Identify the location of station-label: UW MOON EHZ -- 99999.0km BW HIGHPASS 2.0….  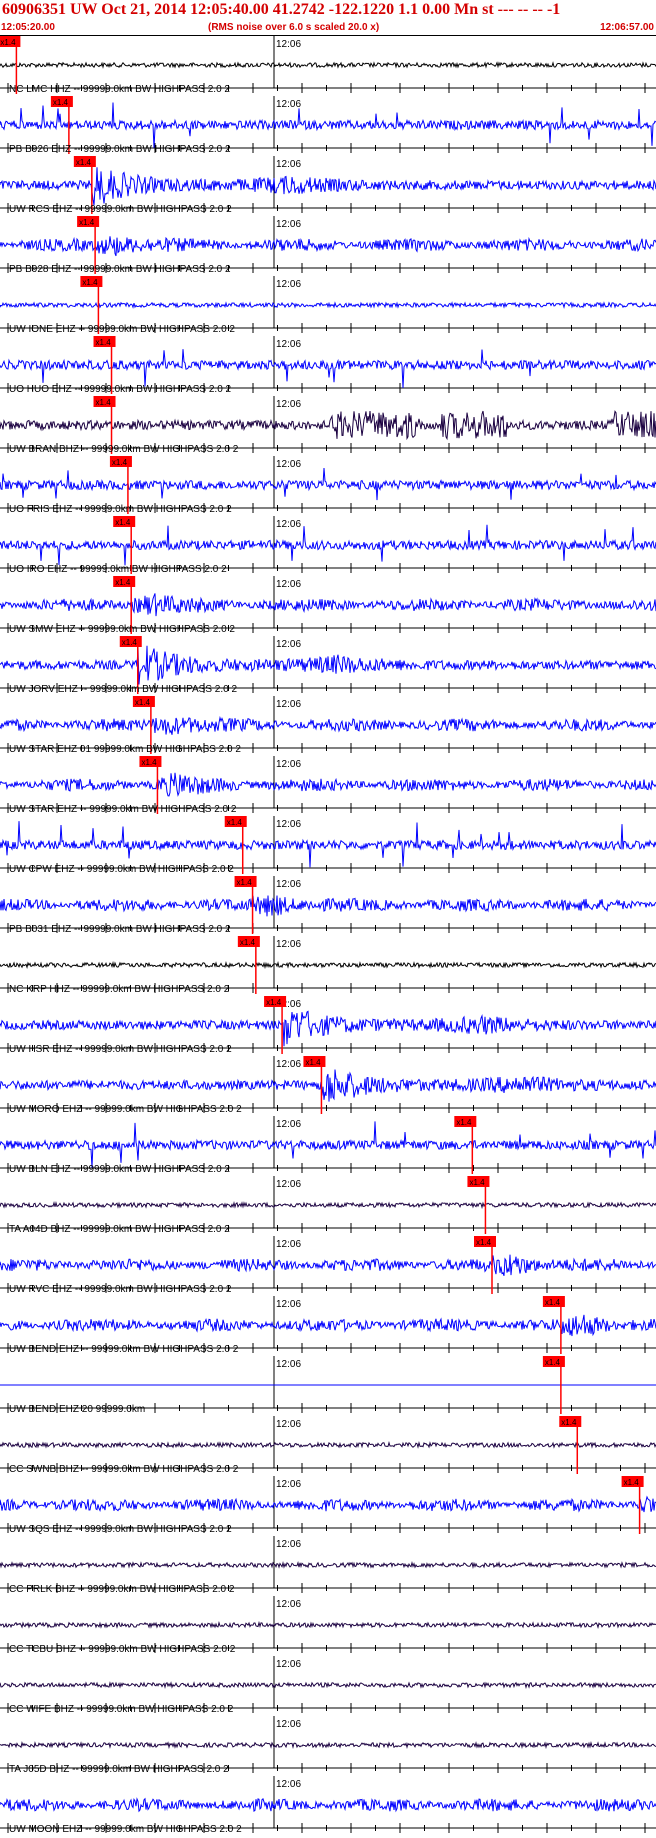
(125, 1829).